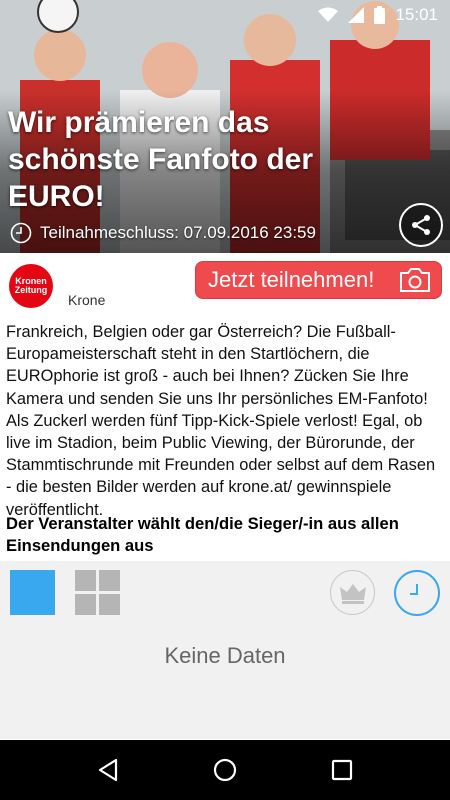 The width and height of the screenshot is (450, 800). What do you see at coordinates (380, 15) in the screenshot?
I see `battery-icon` at bounding box center [380, 15].